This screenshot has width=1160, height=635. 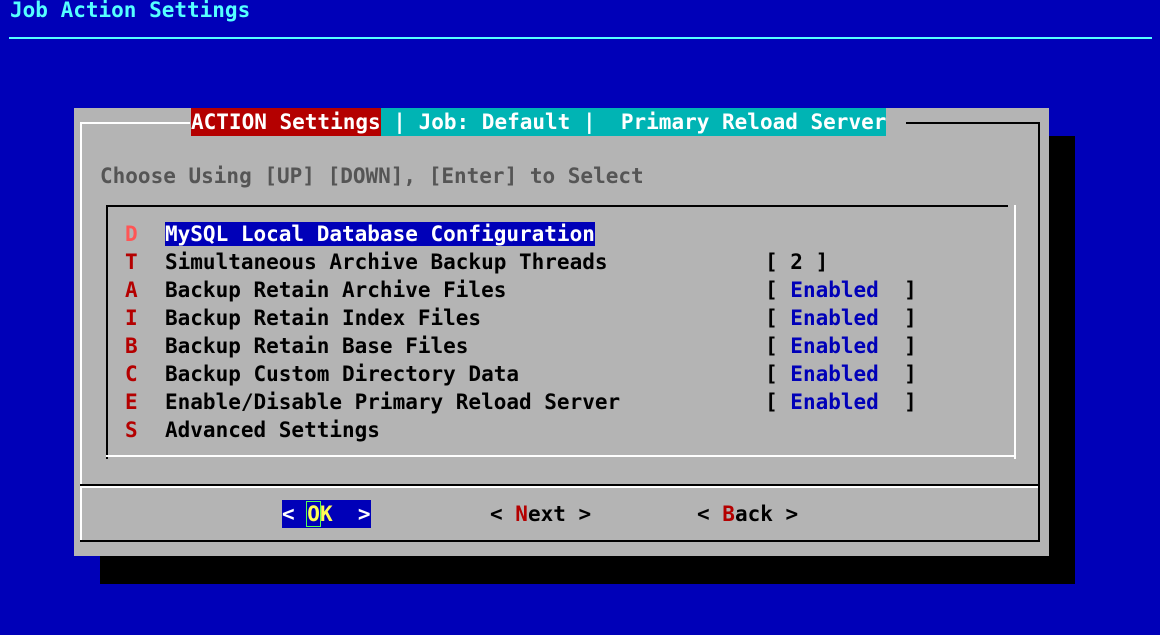 What do you see at coordinates (1039, 332) in the screenshot?
I see `dialog-frame-right` at bounding box center [1039, 332].